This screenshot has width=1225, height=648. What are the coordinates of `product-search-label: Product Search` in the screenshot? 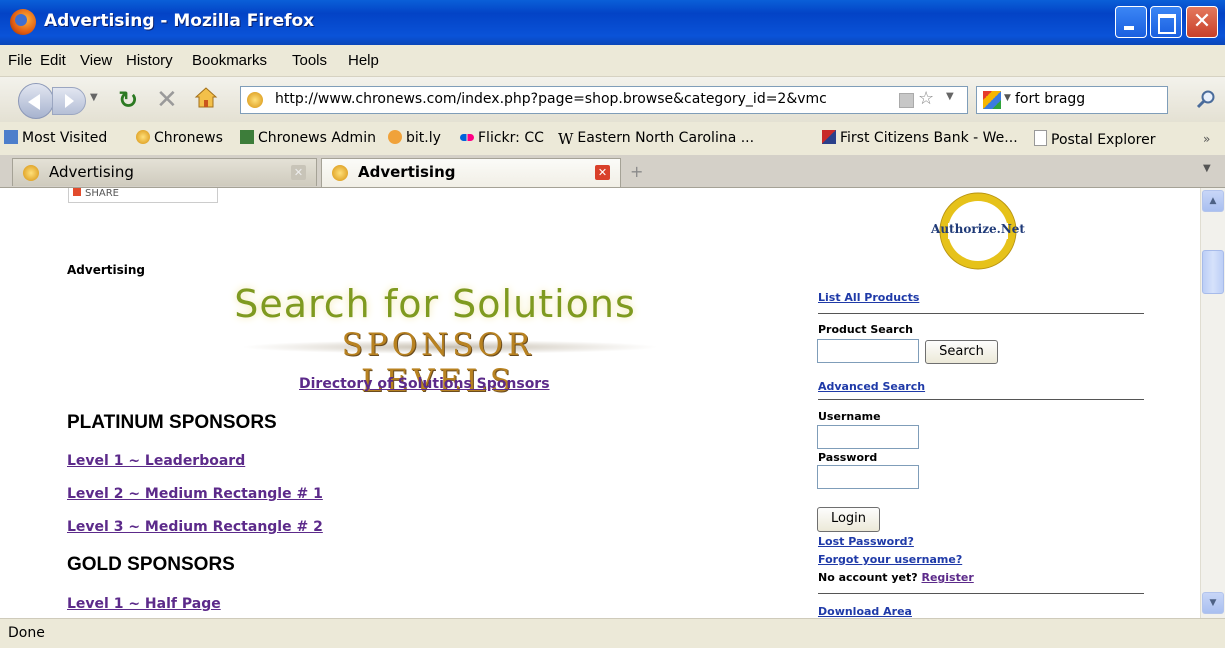 It's located at (865, 329).